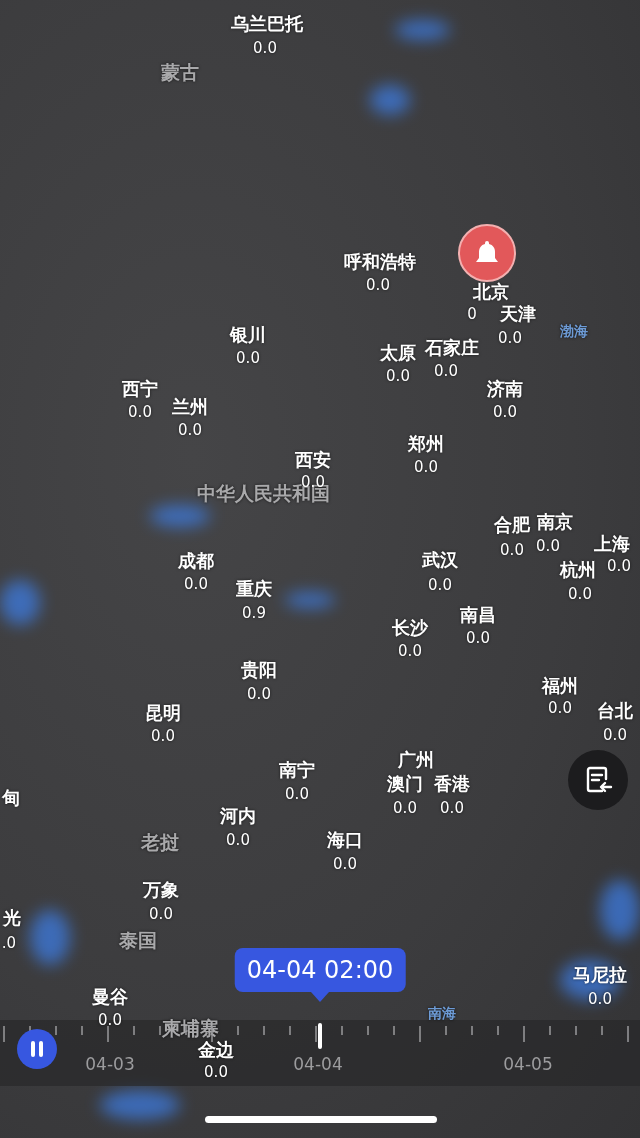 The width and height of the screenshot is (640, 1138). I want to click on country-label: 老挝, so click(160, 842).